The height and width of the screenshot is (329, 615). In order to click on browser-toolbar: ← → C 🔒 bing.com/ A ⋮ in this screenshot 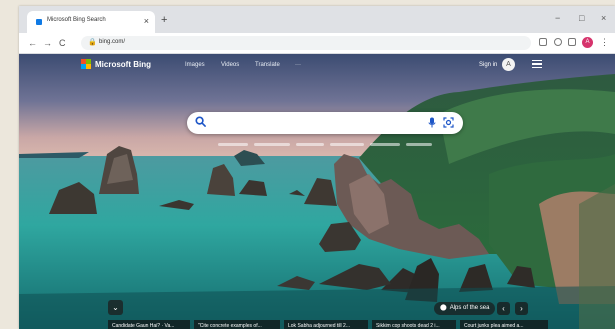, I will do `click(317, 43)`.